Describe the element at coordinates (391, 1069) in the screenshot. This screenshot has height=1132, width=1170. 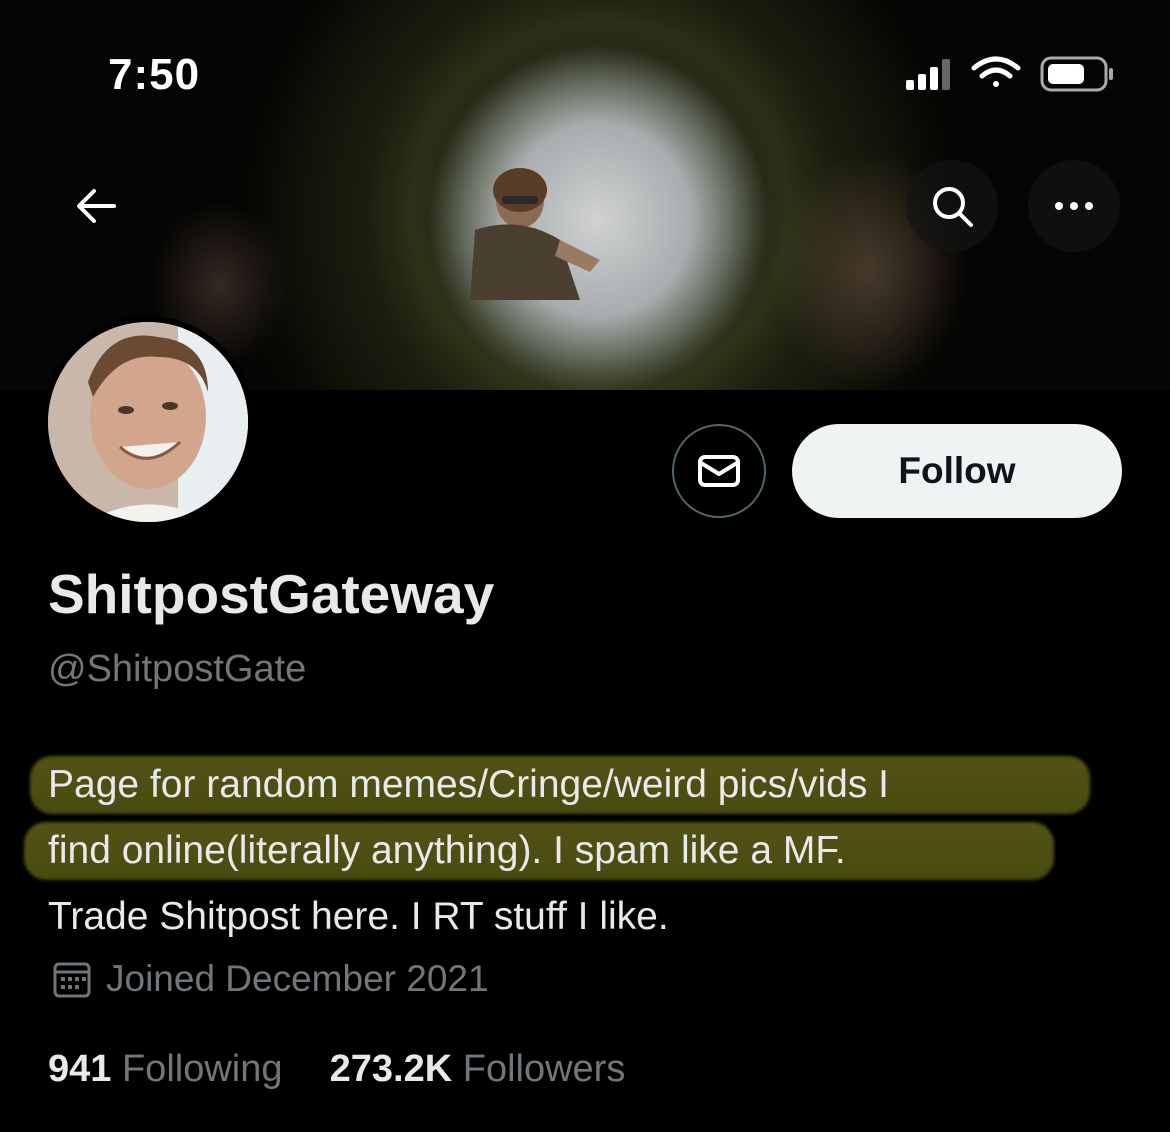
I see `followers-count: 273.2K` at that location.